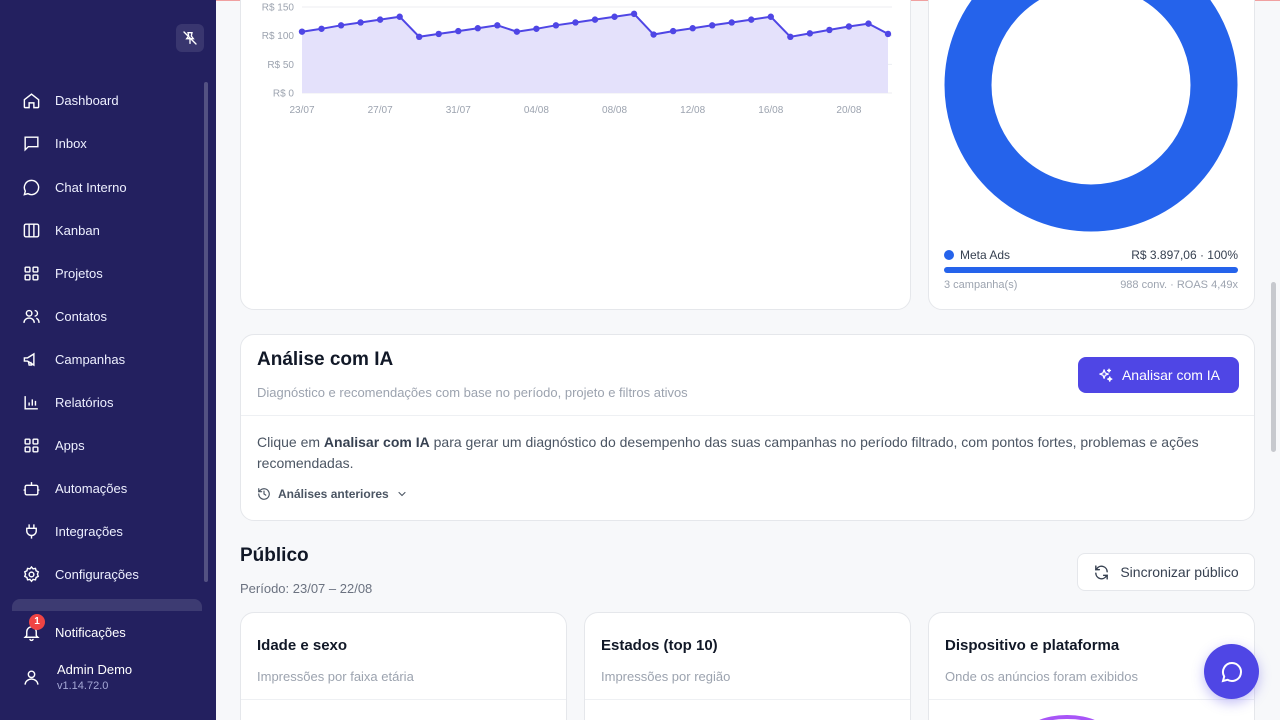  What do you see at coordinates (301, 110) in the screenshot?
I see `x-tick-label: 23/07` at bounding box center [301, 110].